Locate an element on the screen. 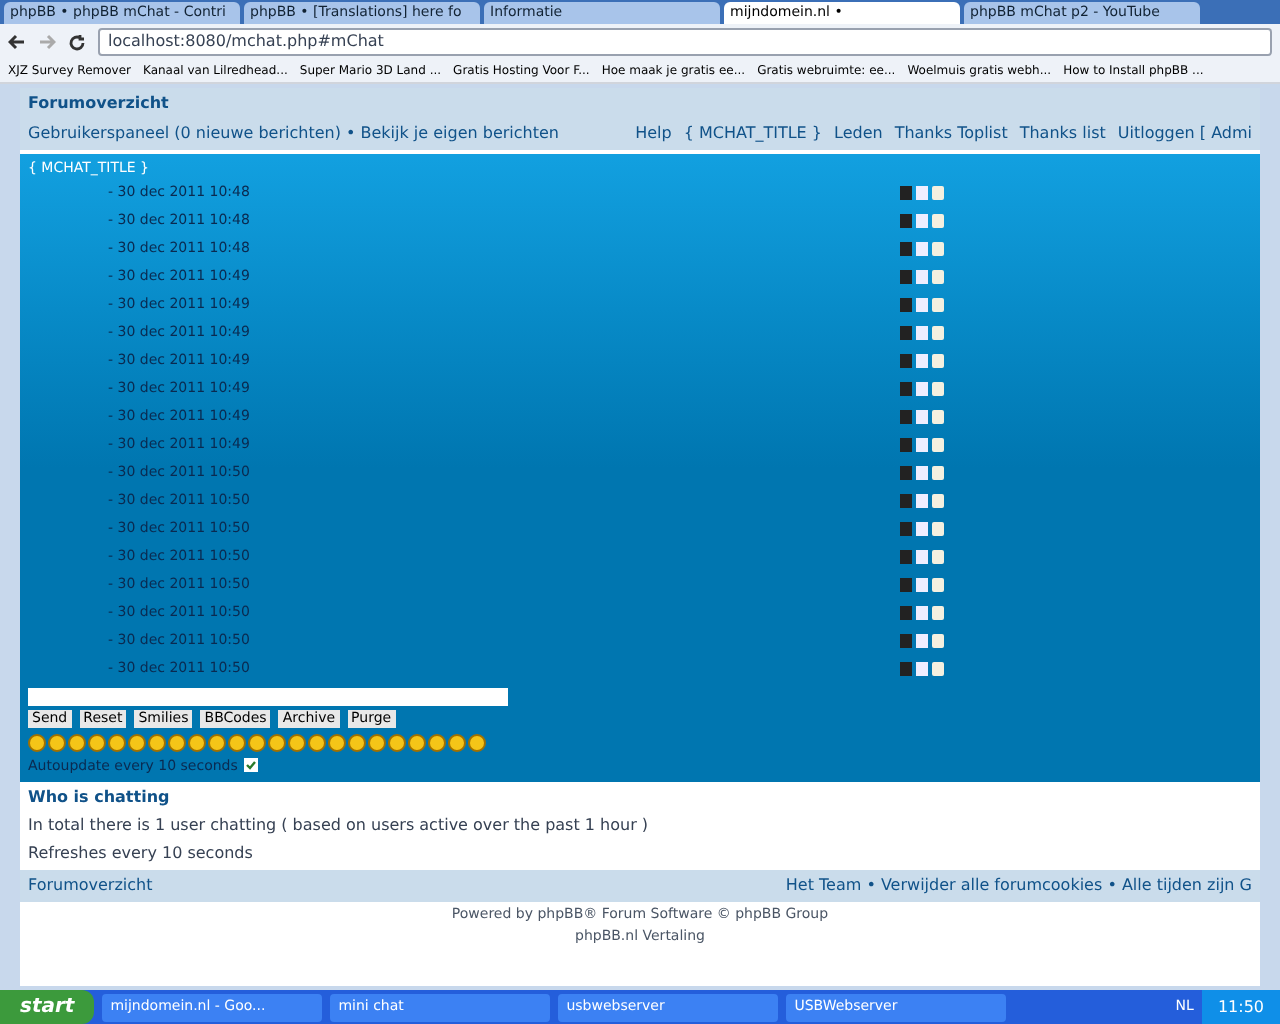  nav-link: Uitloggen [ Admi is located at coordinates (1184, 134).